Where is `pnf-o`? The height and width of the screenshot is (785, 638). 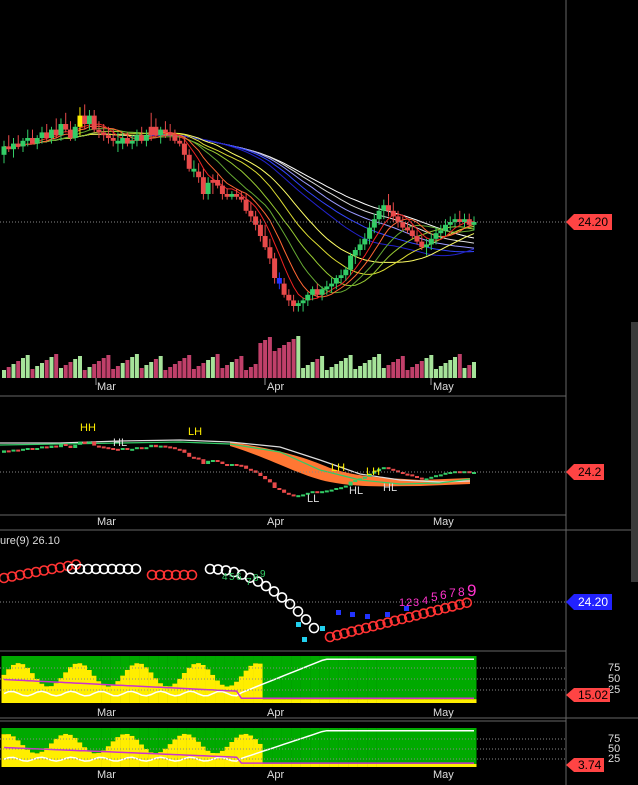 pnf-o is located at coordinates (314, 628).